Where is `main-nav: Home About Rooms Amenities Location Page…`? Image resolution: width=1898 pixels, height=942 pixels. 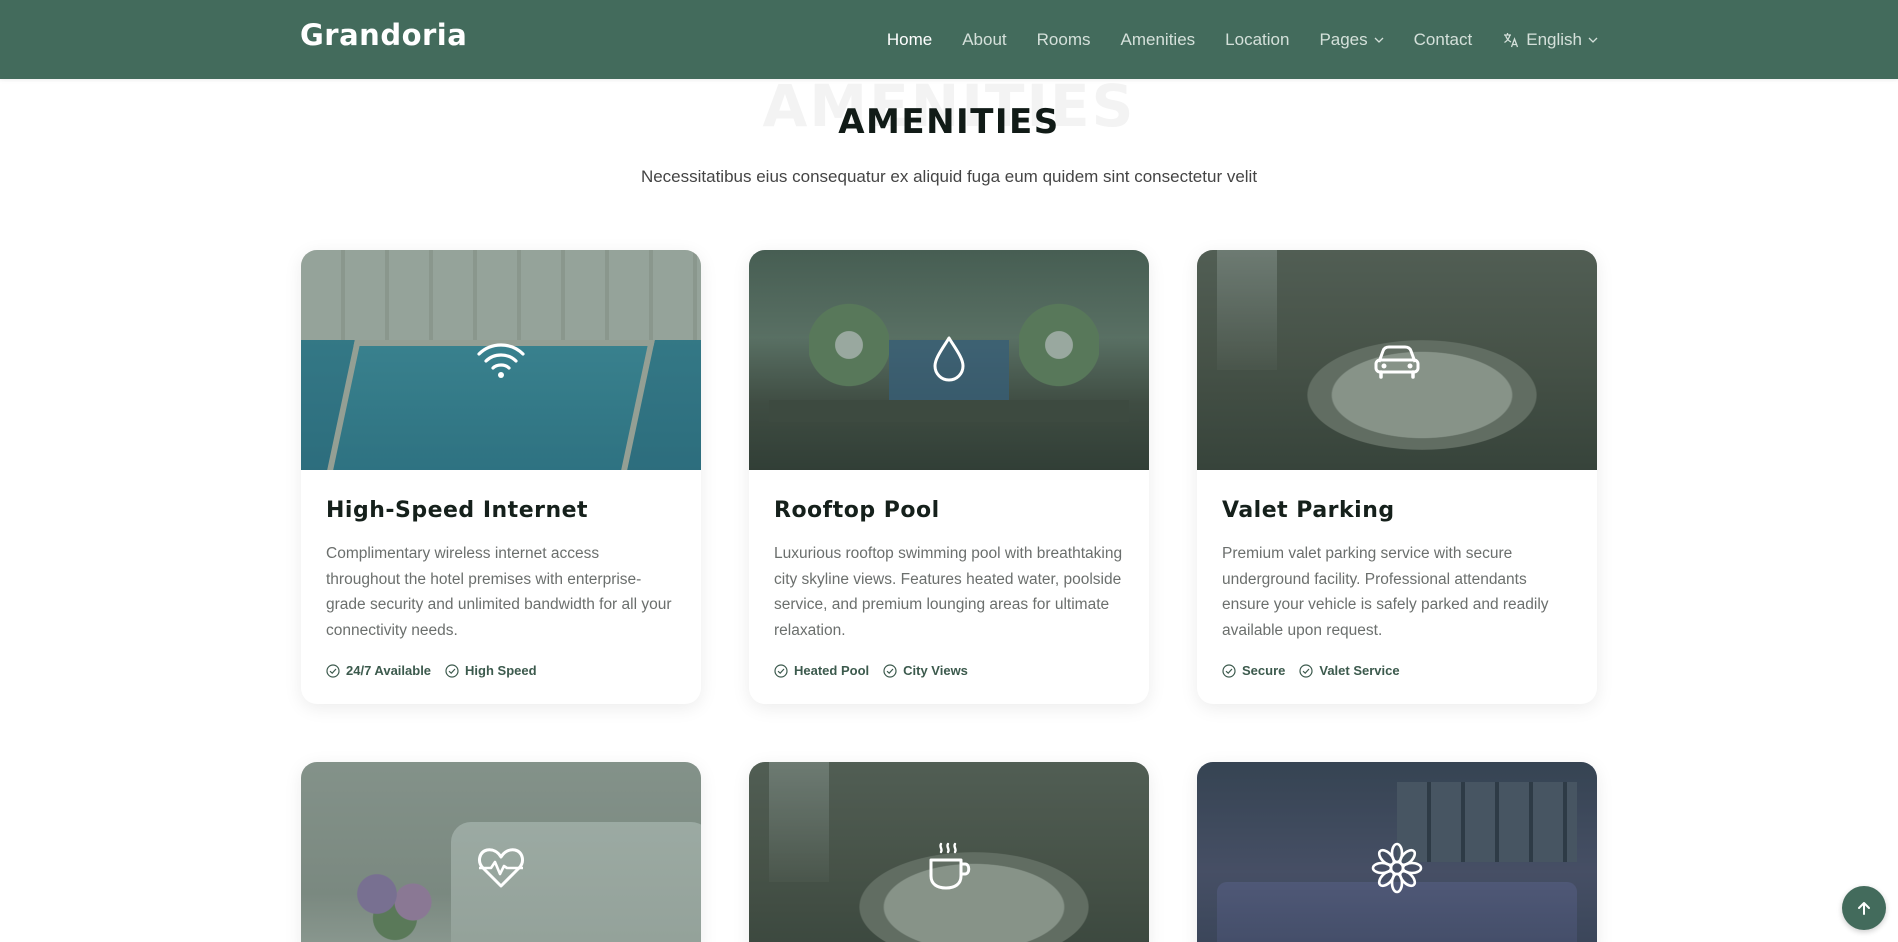 main-nav: Home About Rooms Amenities Location Page… is located at coordinates (1227, 39).